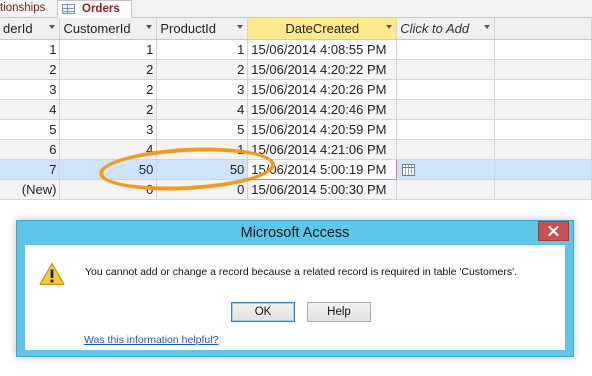 This screenshot has height=376, width=592. Describe the element at coordinates (339, 312) in the screenshot. I see `help-button: Help` at that location.